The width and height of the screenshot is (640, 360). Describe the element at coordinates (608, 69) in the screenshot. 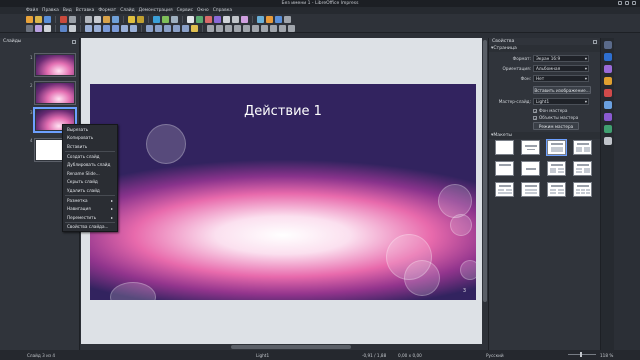

I see `slide-transition-tab-icon` at that location.